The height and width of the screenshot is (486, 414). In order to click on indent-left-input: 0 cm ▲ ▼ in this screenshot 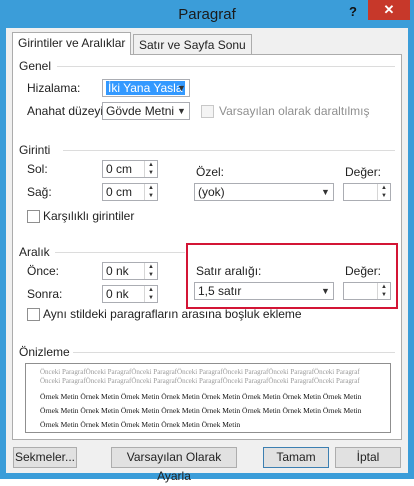, I will do `click(130, 169)`.